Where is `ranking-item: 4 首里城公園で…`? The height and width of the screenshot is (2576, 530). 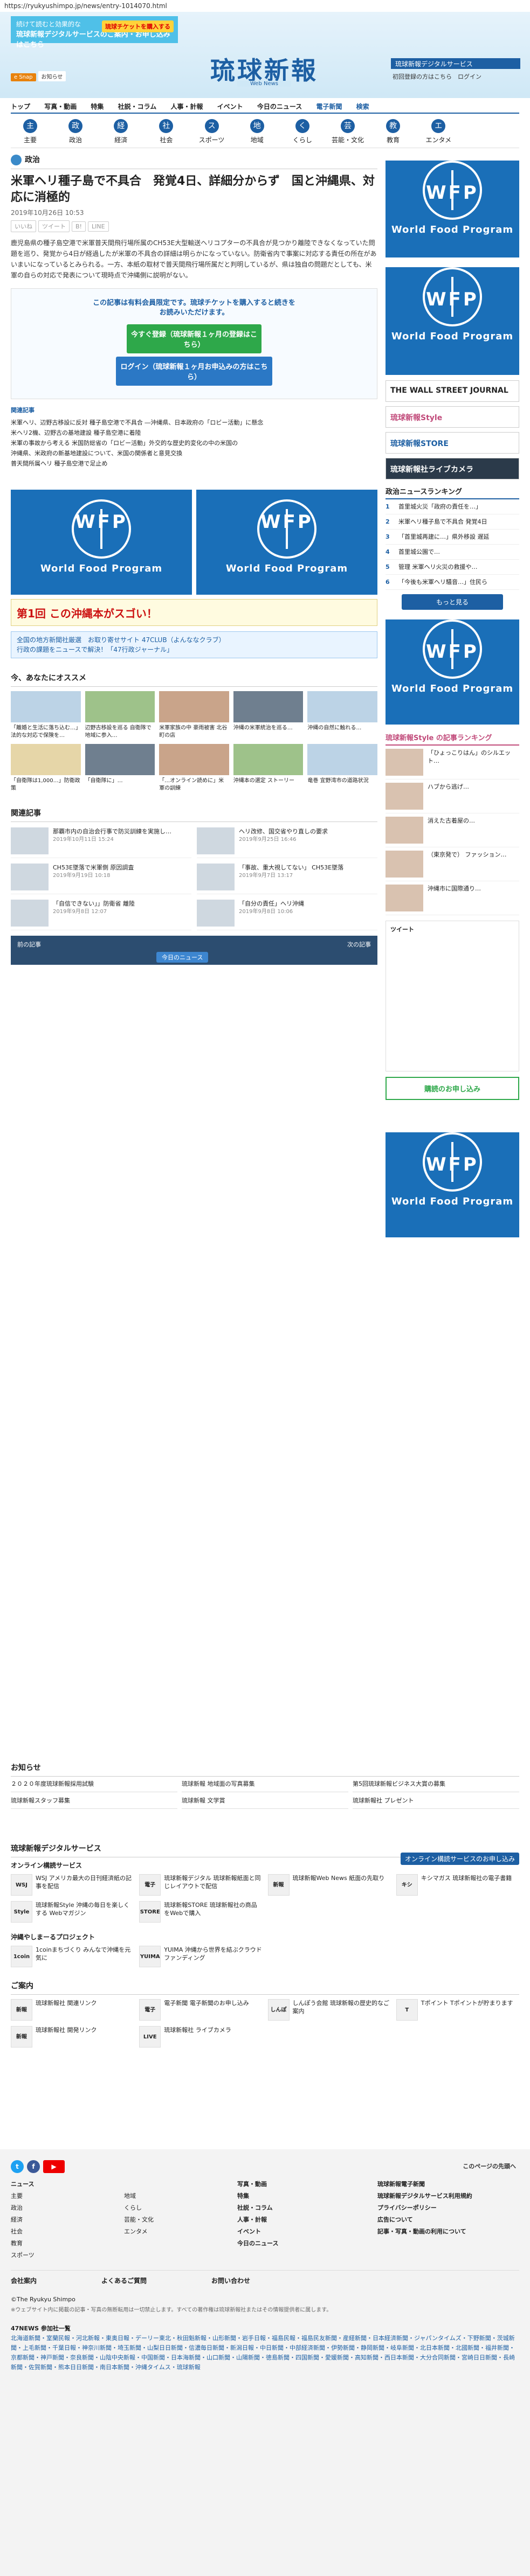 ranking-item: 4 首里城公園で… is located at coordinates (452, 552).